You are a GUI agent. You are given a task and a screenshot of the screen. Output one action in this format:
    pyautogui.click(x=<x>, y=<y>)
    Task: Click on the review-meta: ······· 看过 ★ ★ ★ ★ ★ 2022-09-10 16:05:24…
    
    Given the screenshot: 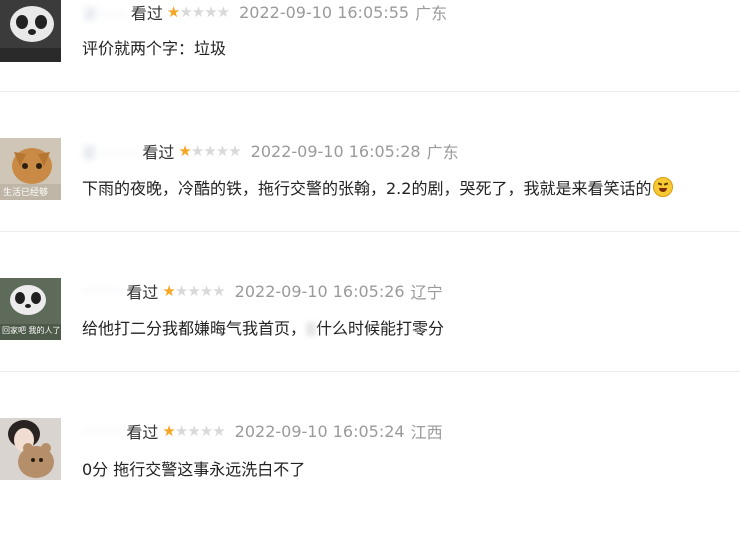 What is the action you would take?
    pyautogui.click(x=262, y=431)
    